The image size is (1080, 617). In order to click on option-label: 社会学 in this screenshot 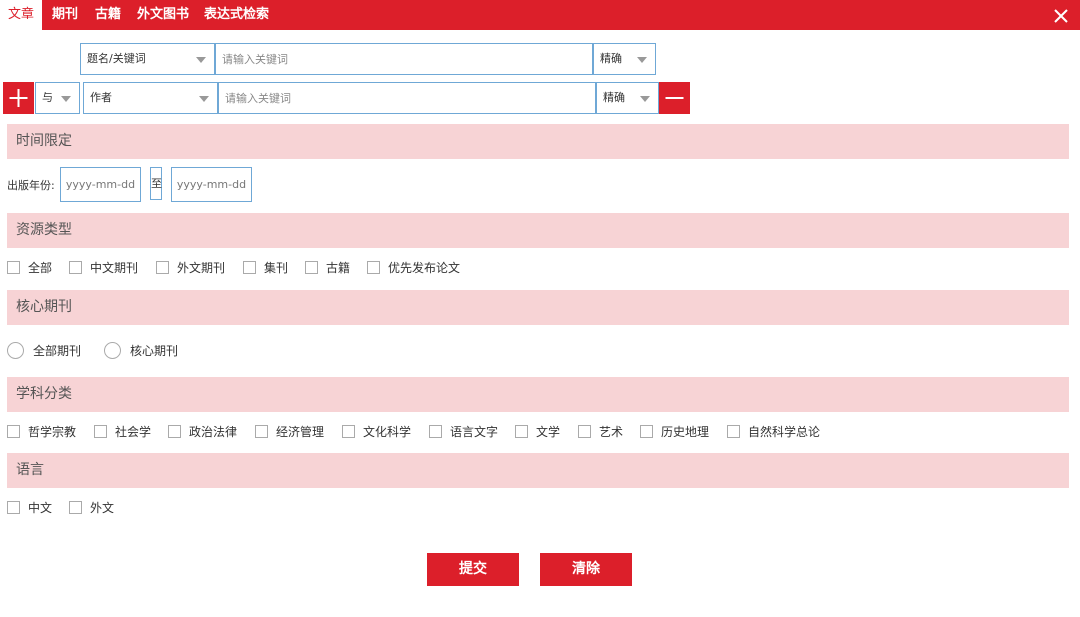, I will do `click(133, 432)`.